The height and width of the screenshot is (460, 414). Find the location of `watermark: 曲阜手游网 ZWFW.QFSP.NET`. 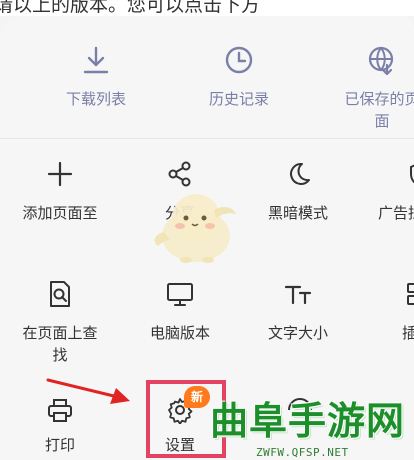

watermark: 曲阜手游网 ZWFW.QFSP.NET is located at coordinates (312, 430).